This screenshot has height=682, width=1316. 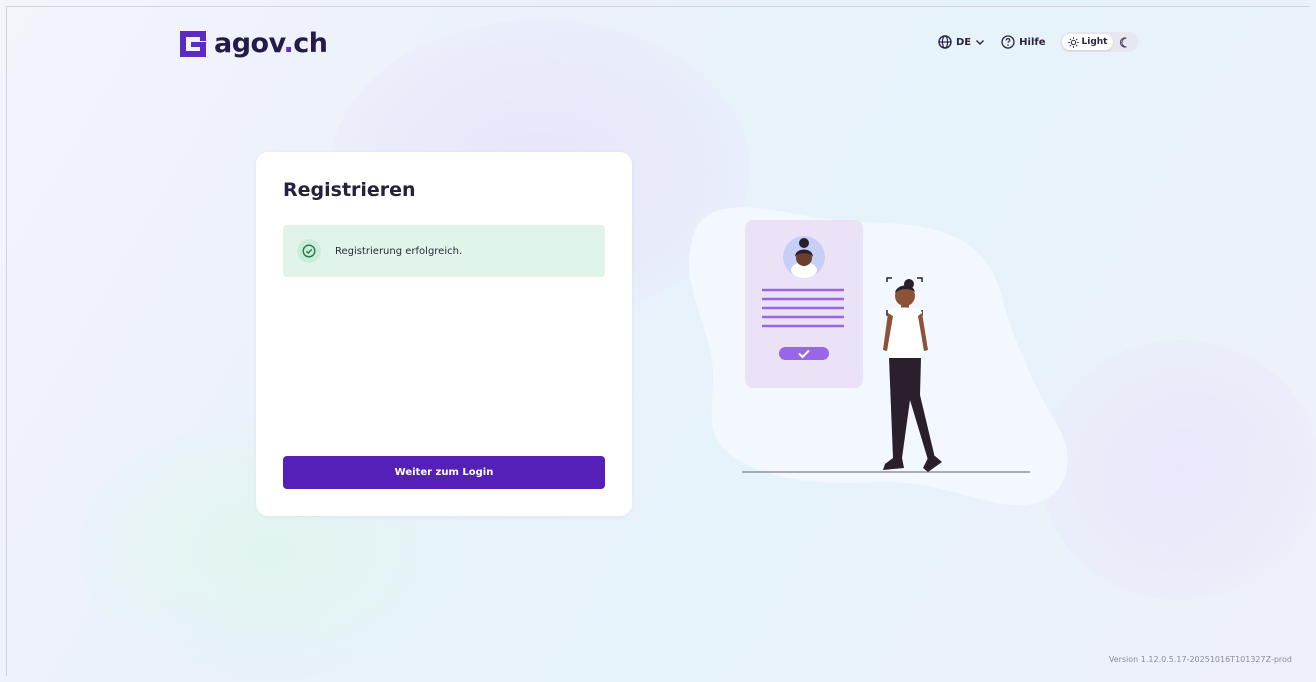 I want to click on globe-icon, so click(x=945, y=42).